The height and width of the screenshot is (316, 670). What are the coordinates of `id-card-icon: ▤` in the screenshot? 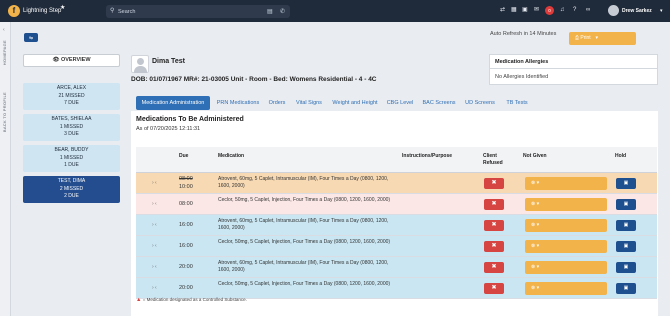 It's located at (270, 11).